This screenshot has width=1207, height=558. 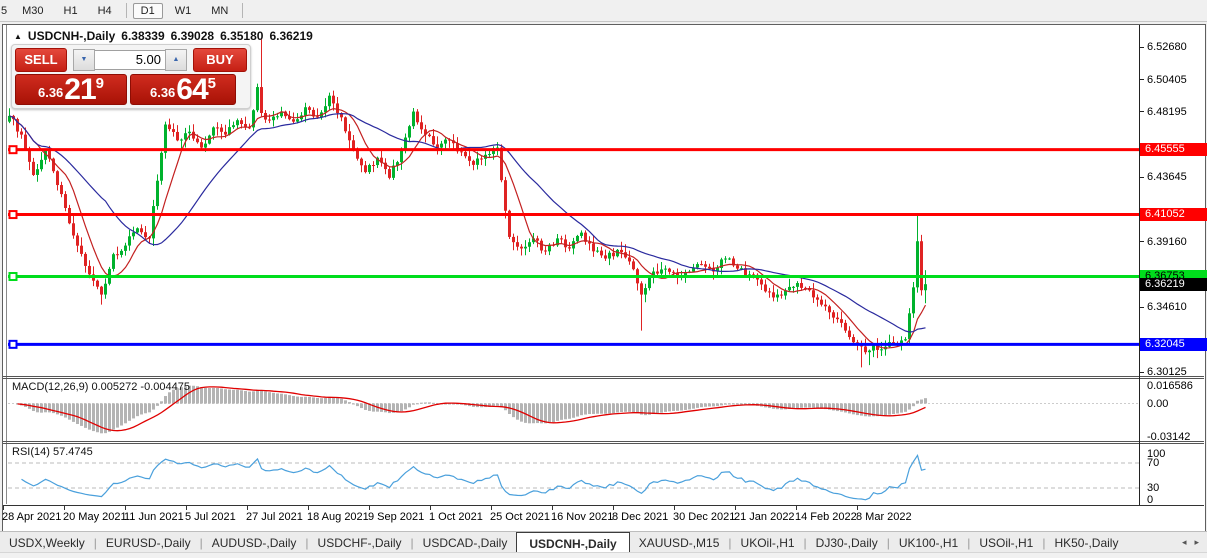 I want to click on sell-price-panel: 6.36 21 9, so click(x=71, y=89).